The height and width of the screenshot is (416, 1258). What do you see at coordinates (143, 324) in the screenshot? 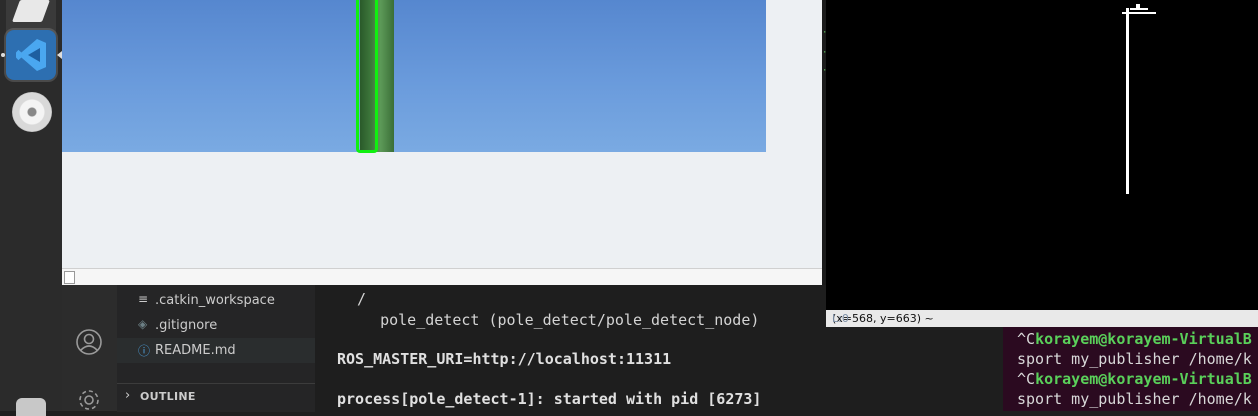
I see `git-icon: ◈` at bounding box center [143, 324].